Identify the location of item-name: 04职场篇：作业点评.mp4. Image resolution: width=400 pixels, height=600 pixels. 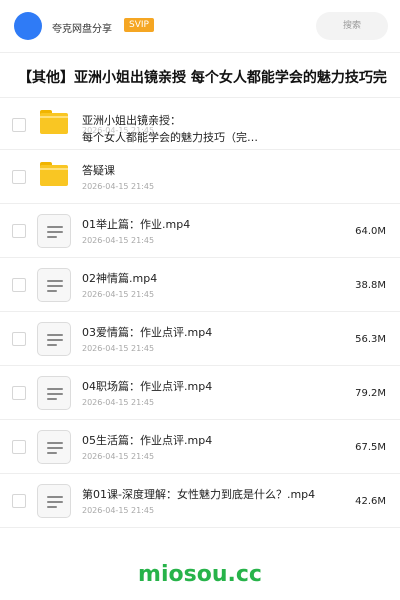
(147, 386).